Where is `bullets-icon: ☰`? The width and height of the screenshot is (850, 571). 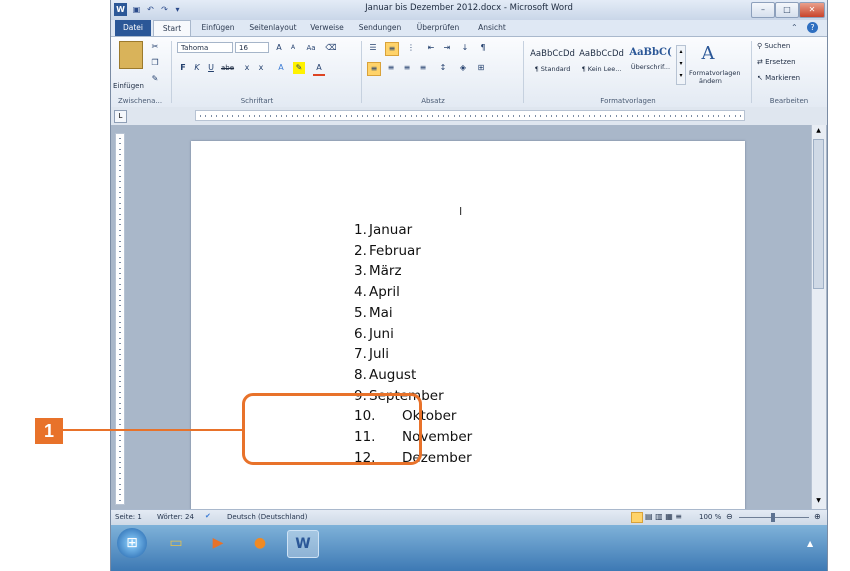
bullets-icon: ☰ is located at coordinates (373, 48).